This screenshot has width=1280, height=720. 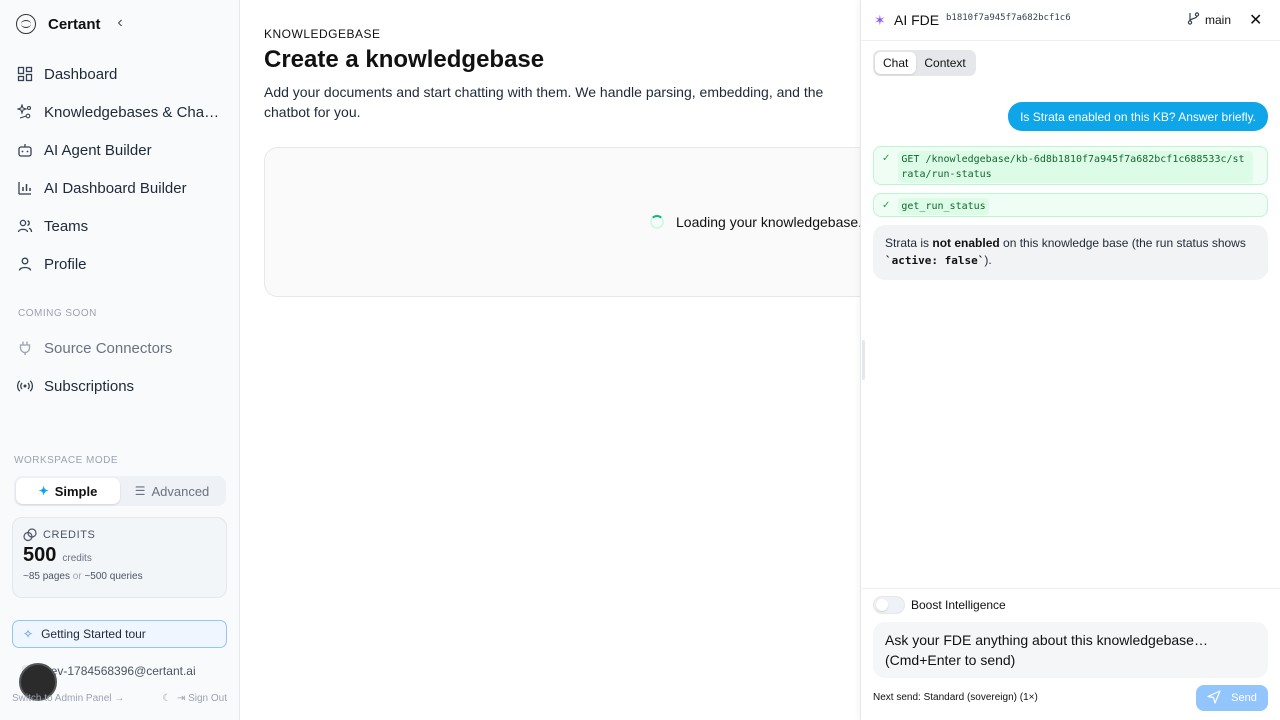 What do you see at coordinates (25, 74) in the screenshot?
I see `dashboard-icon` at bounding box center [25, 74].